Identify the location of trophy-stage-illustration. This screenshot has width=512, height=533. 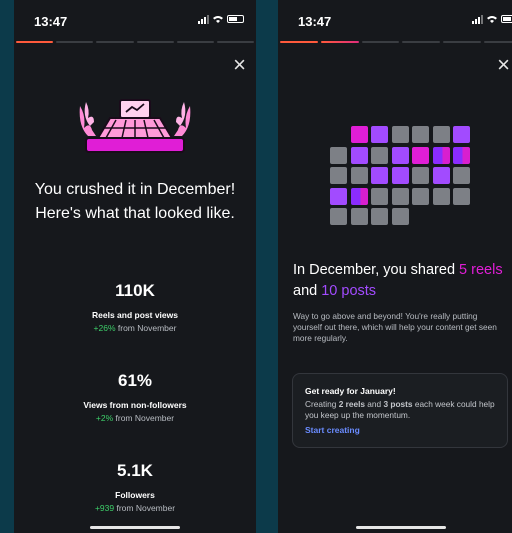
(135, 126).